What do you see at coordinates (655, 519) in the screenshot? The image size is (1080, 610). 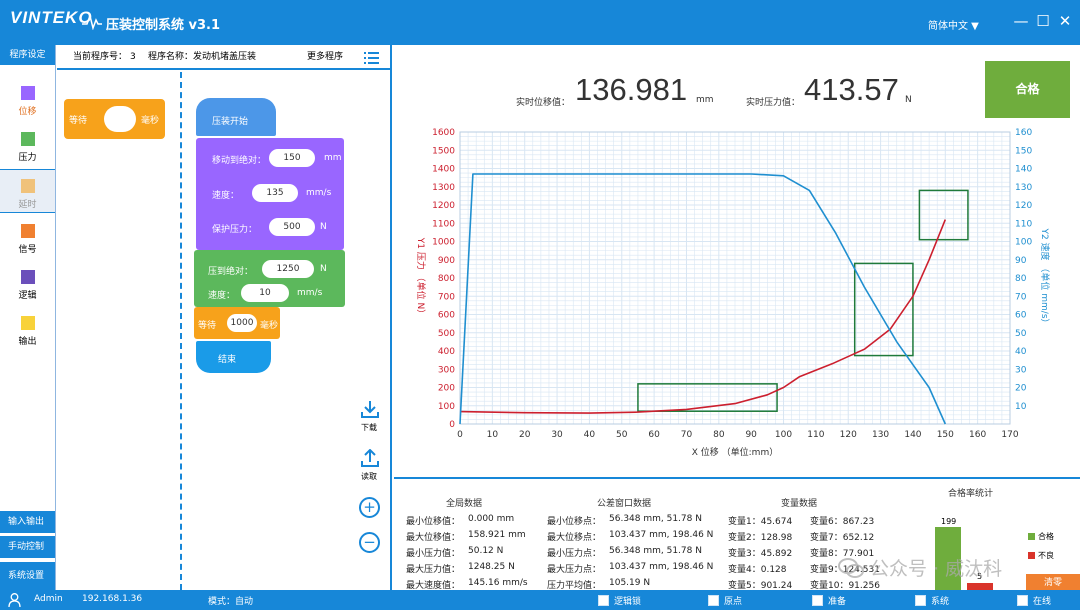 I see `window-stat-value: 56.348 mm, 51.78 N` at bounding box center [655, 519].